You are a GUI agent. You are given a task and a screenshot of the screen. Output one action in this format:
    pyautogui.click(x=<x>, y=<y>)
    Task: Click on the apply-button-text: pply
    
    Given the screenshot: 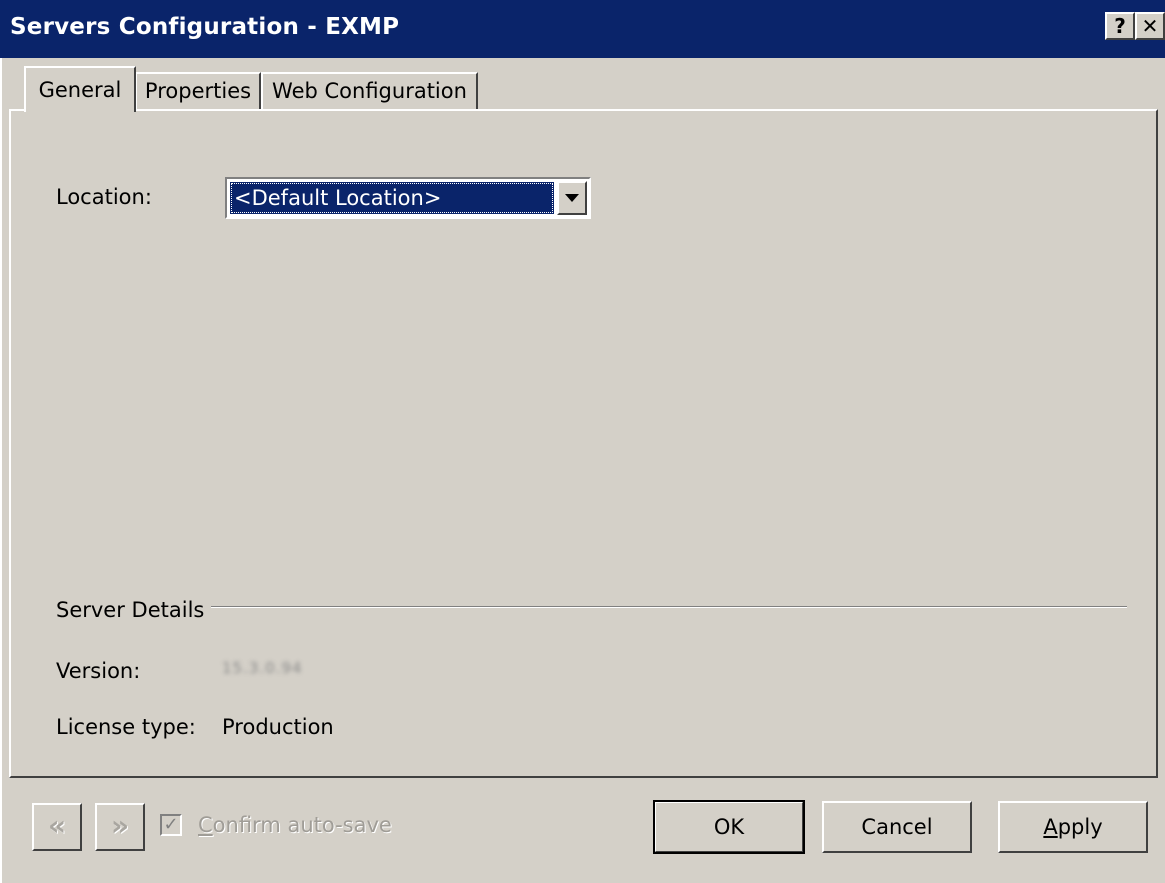 What is the action you would take?
    pyautogui.click(x=1080, y=827)
    